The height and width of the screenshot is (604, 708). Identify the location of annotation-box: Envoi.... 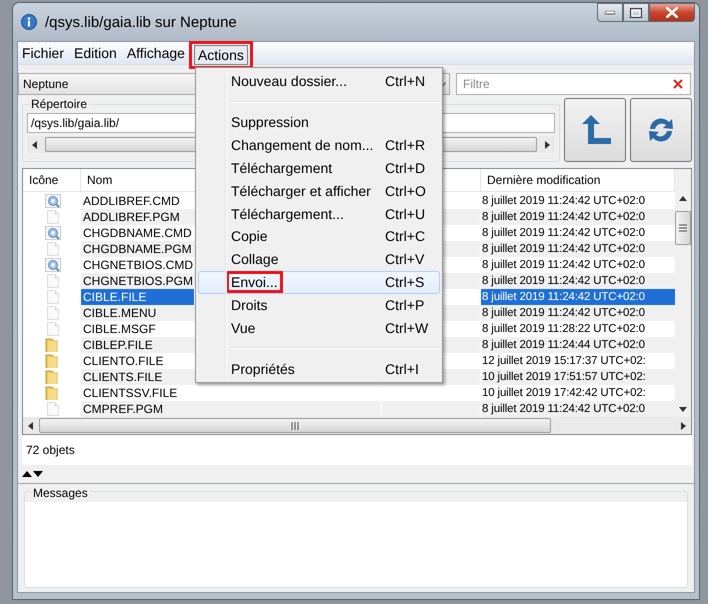
(254, 281).